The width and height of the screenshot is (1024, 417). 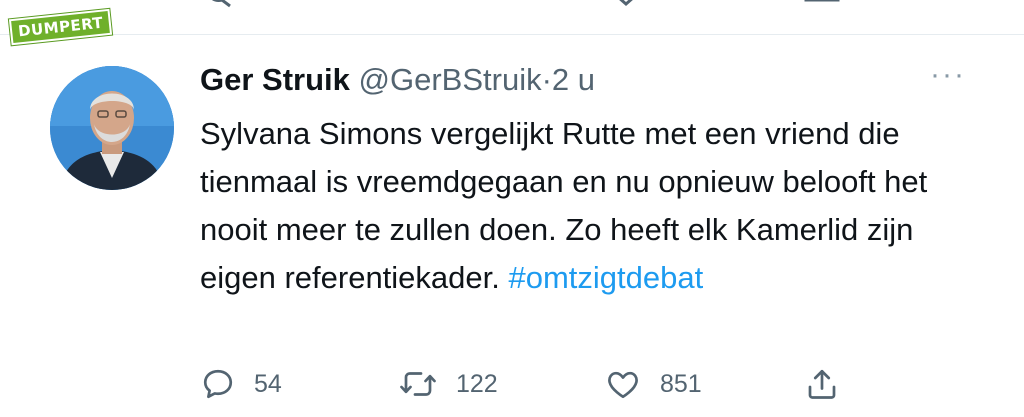 I want to click on previous-tweet-actions, so click(x=512, y=5).